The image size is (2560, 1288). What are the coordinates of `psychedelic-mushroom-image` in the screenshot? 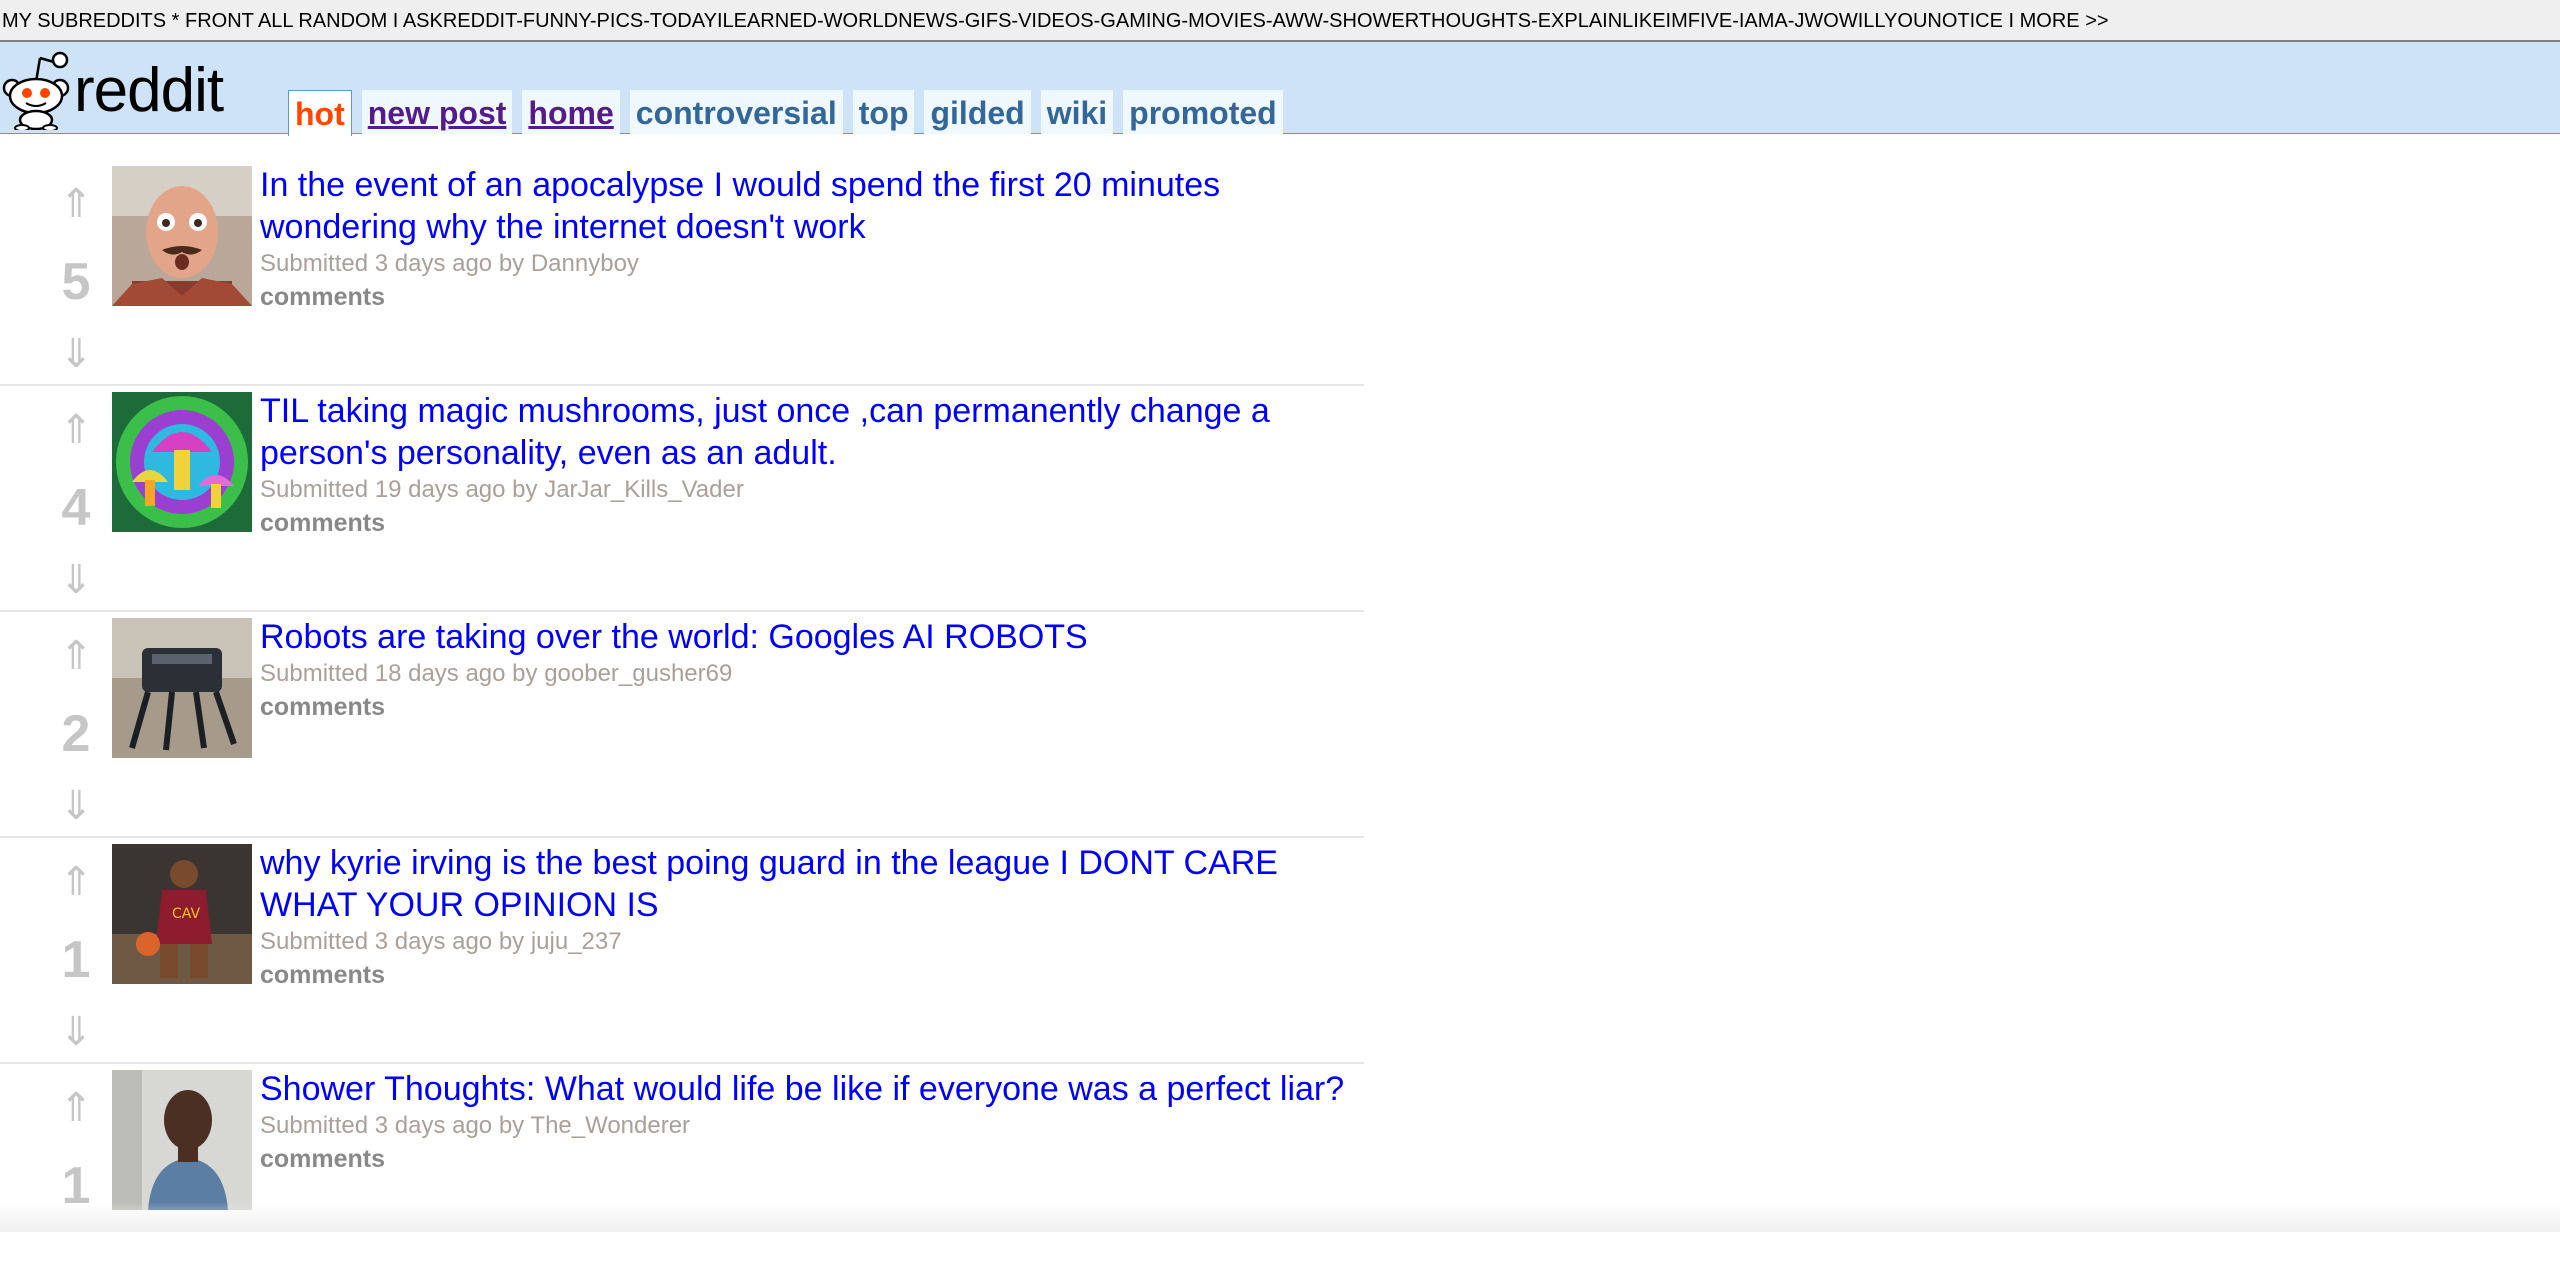 It's located at (182, 462).